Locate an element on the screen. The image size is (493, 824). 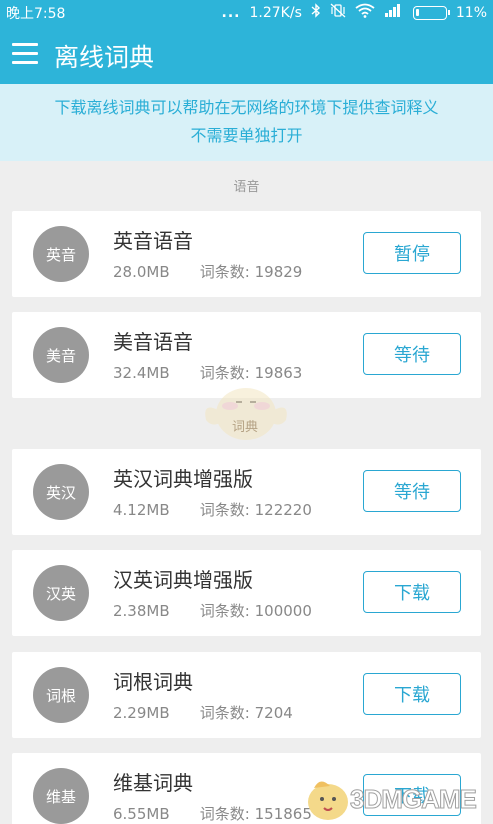
notice-line-2: 不需要单独打开 is located at coordinates (246, 135).